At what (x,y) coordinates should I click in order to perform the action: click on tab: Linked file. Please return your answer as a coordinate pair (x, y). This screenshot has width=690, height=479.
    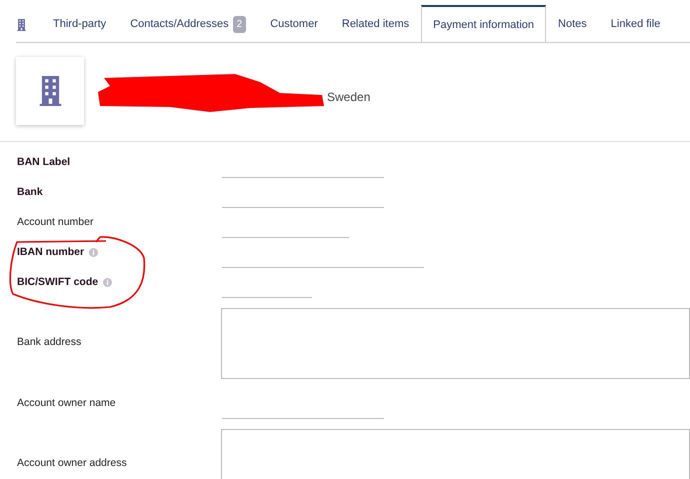
    Looking at the image, I should click on (630, 23).